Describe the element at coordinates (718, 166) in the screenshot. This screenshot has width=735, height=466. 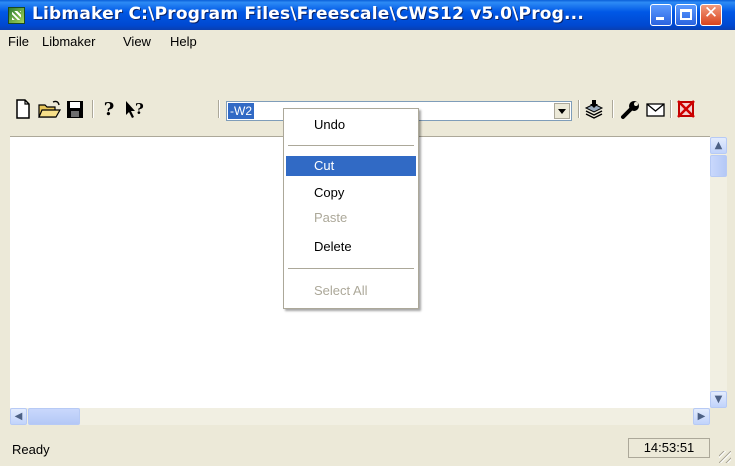
I see `vertical-scroll-thumb` at that location.